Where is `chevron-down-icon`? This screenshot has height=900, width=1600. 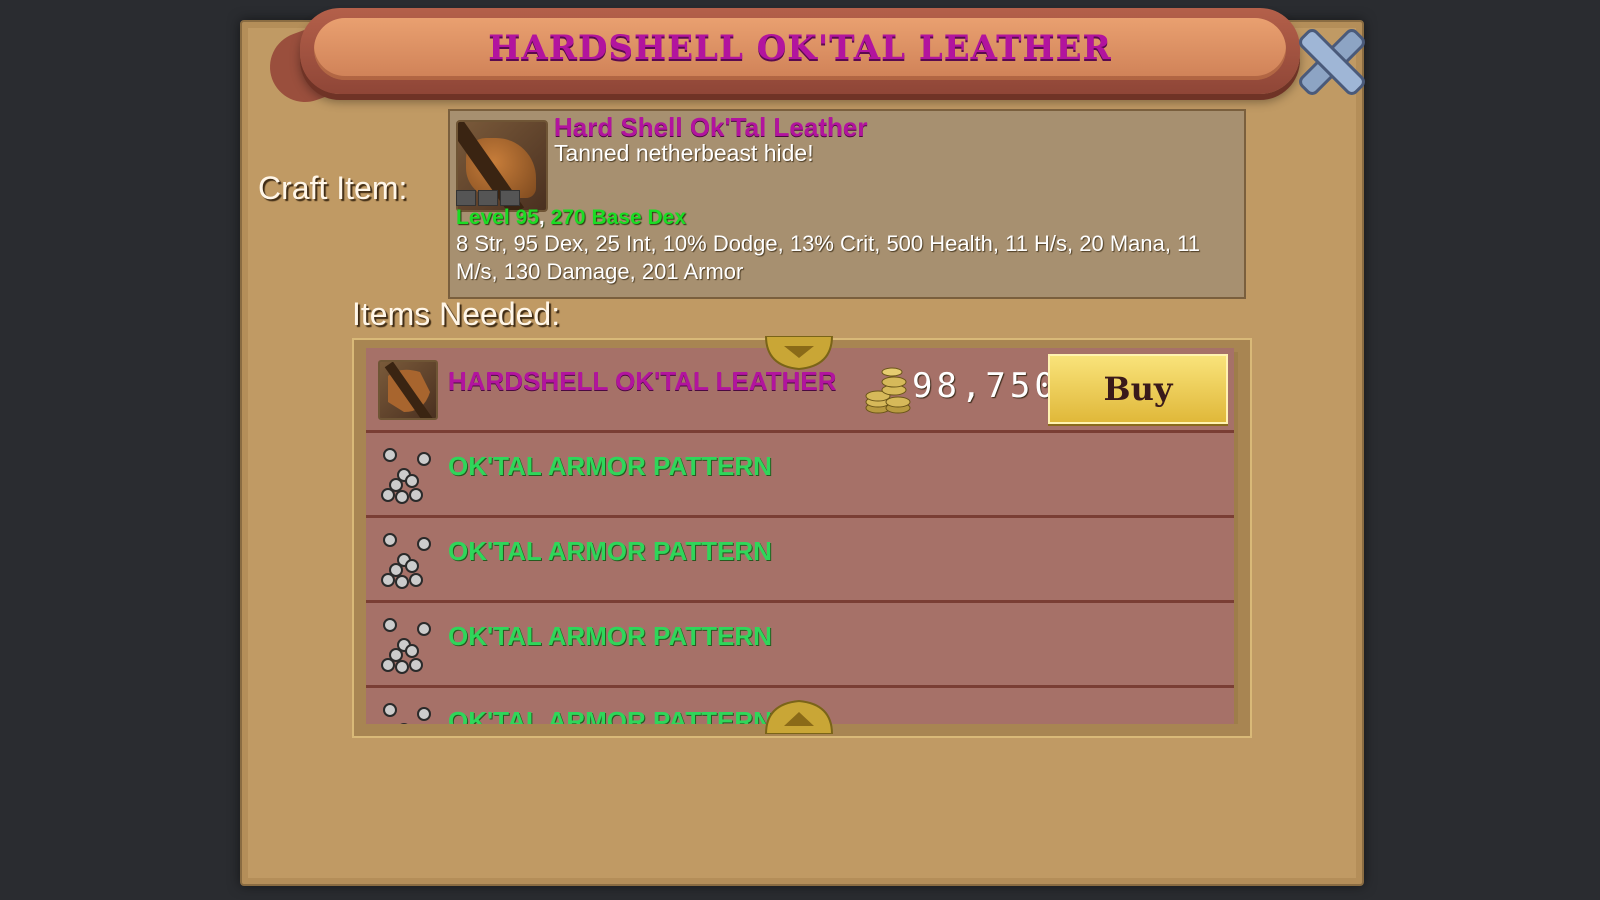 chevron-down-icon is located at coordinates (799, 353).